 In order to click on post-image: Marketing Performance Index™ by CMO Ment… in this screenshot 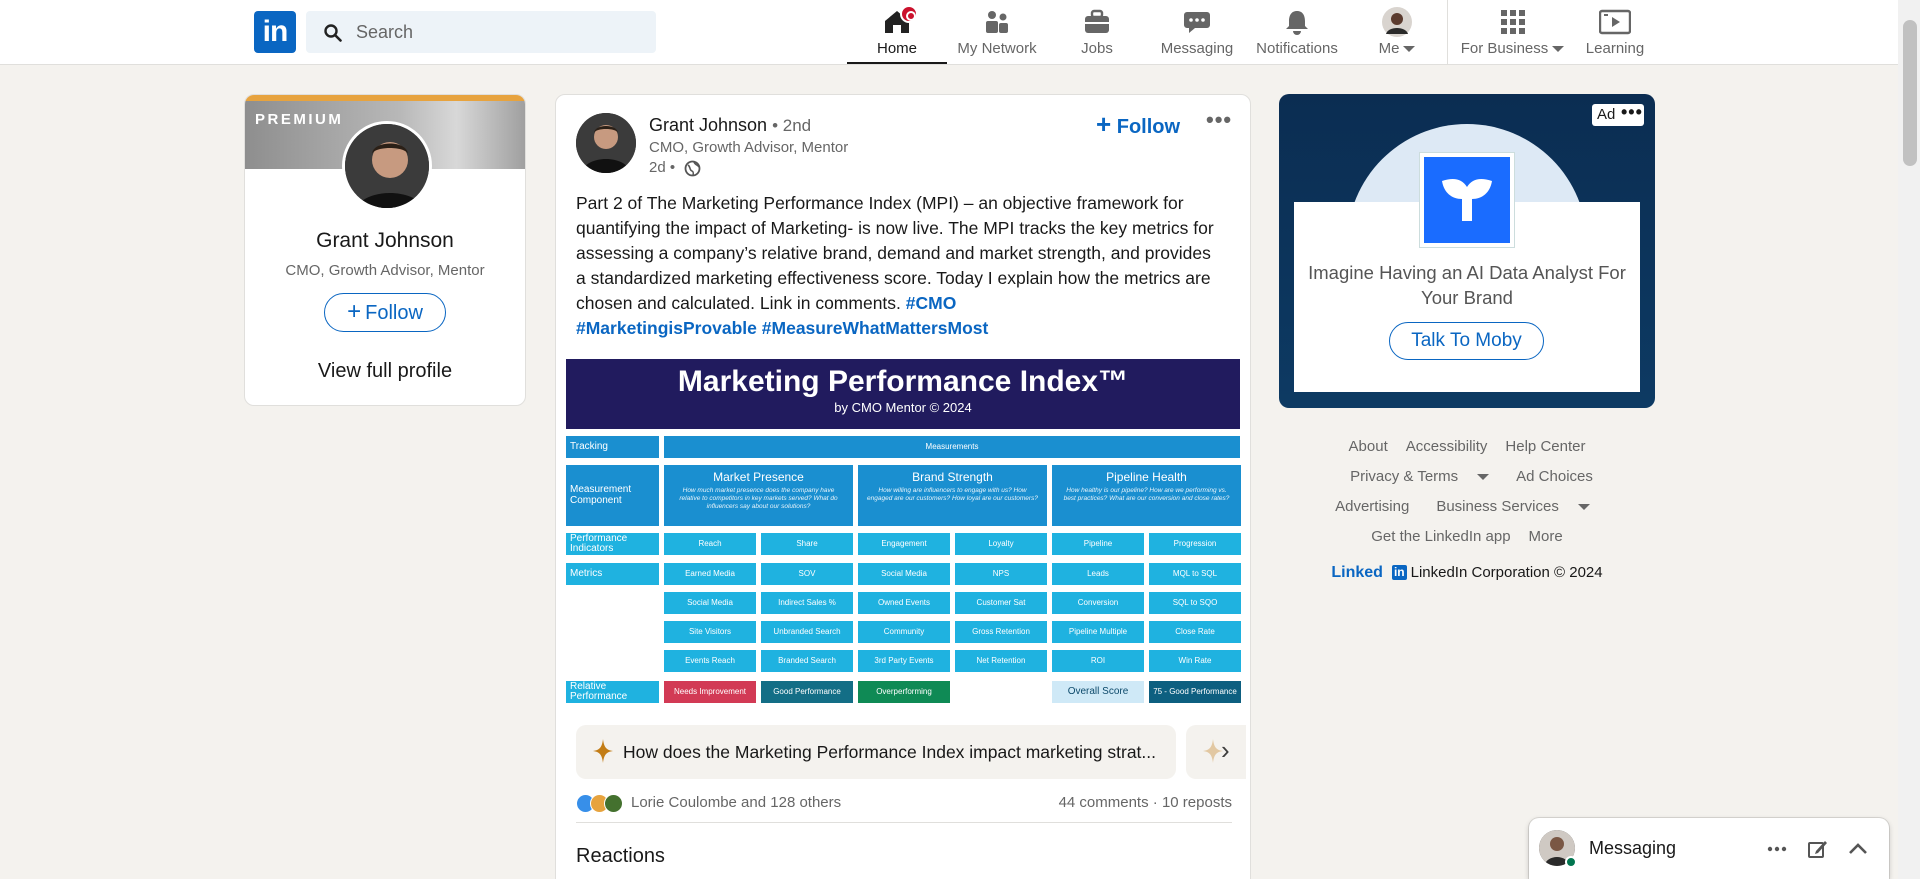, I will do `click(903, 532)`.